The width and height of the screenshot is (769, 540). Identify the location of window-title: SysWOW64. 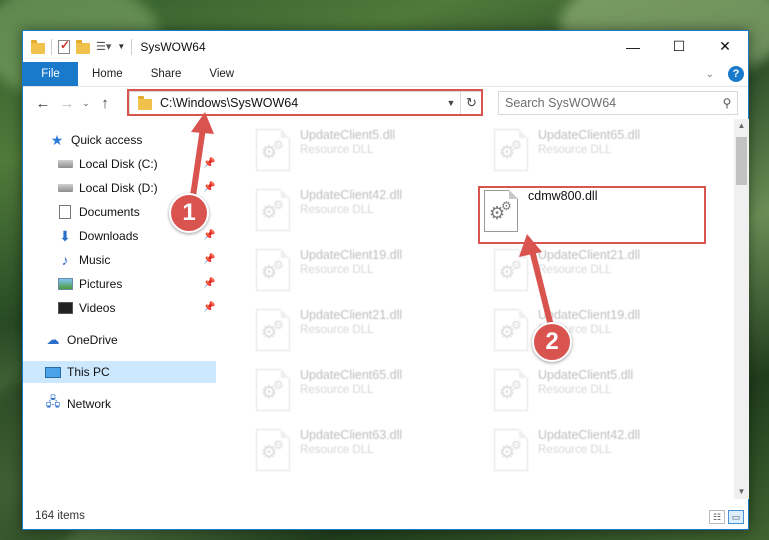
(173, 46).